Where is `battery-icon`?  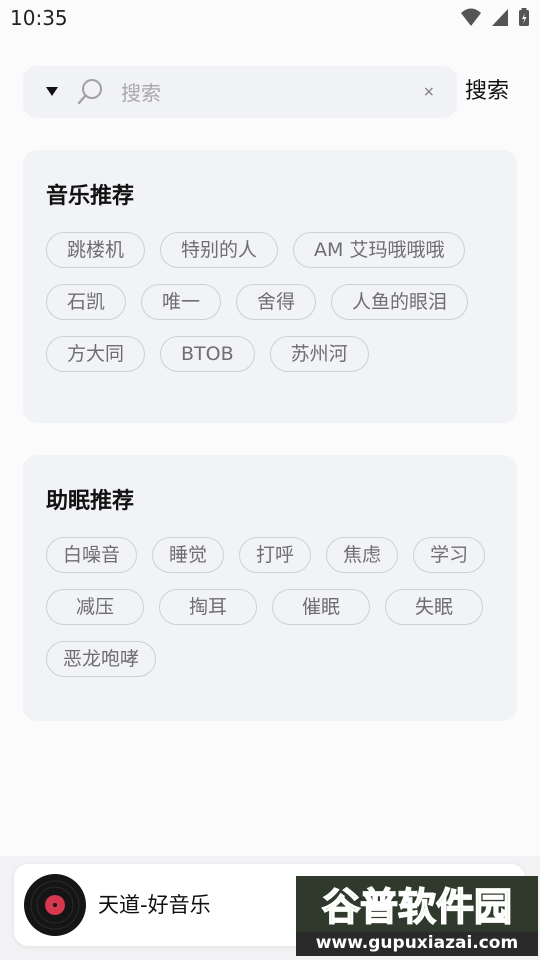
battery-icon is located at coordinates (524, 17).